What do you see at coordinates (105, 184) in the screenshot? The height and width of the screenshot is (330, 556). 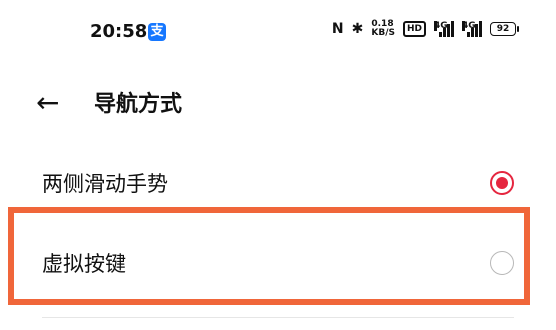 I see `option-label: 两侧滑动手势` at bounding box center [105, 184].